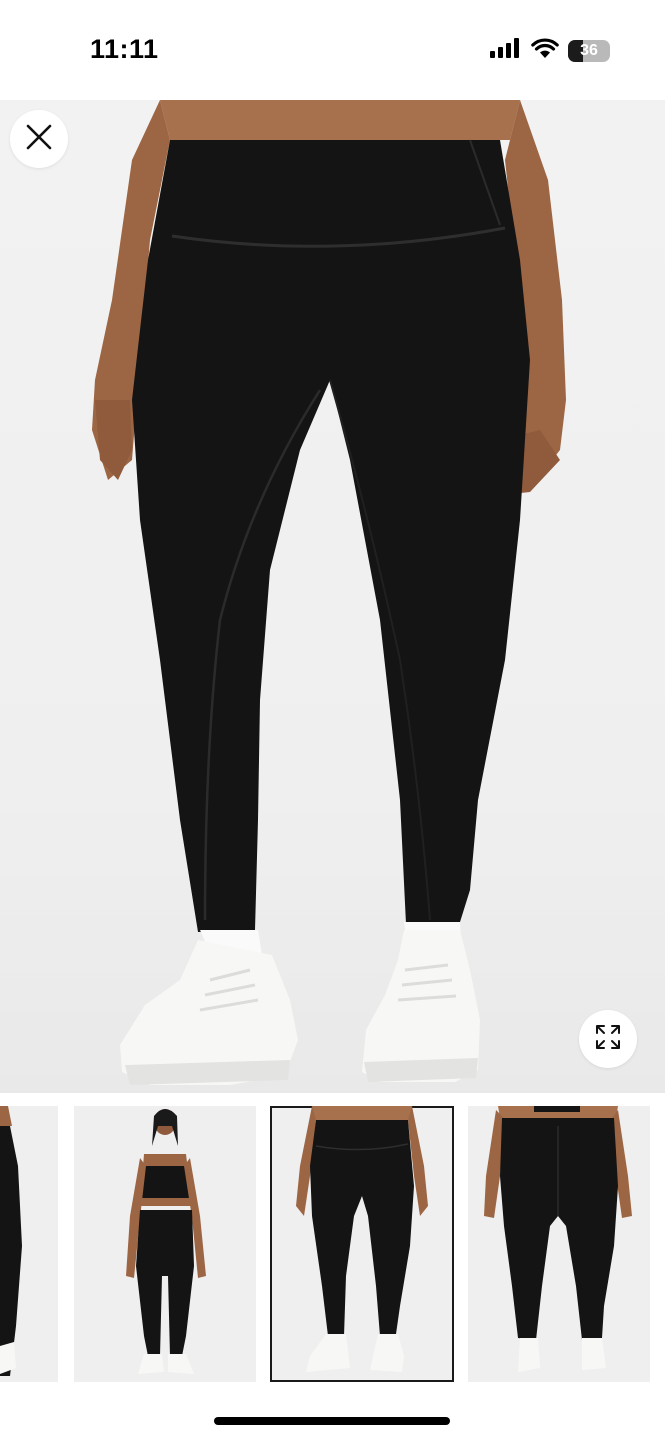  Describe the element at coordinates (506, 50) in the screenshot. I see `cellular-signal-icon` at that location.